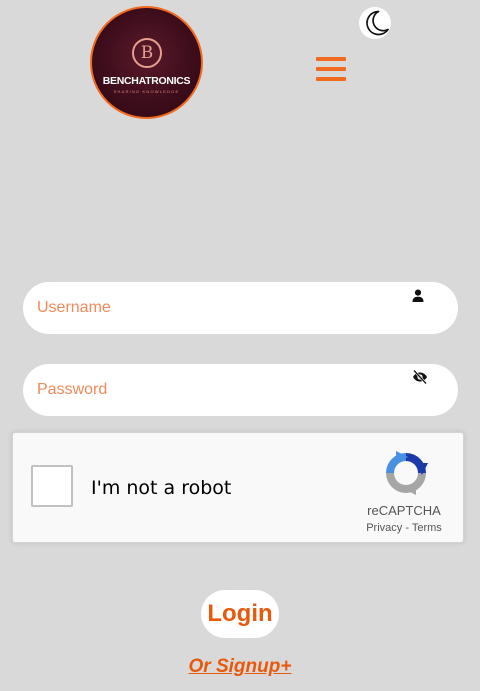  What do you see at coordinates (240, 614) in the screenshot?
I see `login-button: Login` at bounding box center [240, 614].